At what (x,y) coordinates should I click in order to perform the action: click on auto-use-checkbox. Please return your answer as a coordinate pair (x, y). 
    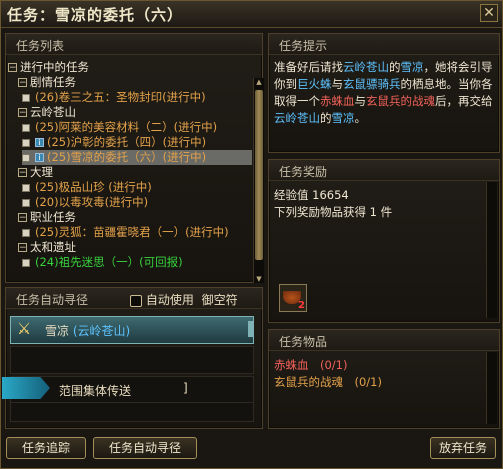
    Looking at the image, I should click on (136, 300).